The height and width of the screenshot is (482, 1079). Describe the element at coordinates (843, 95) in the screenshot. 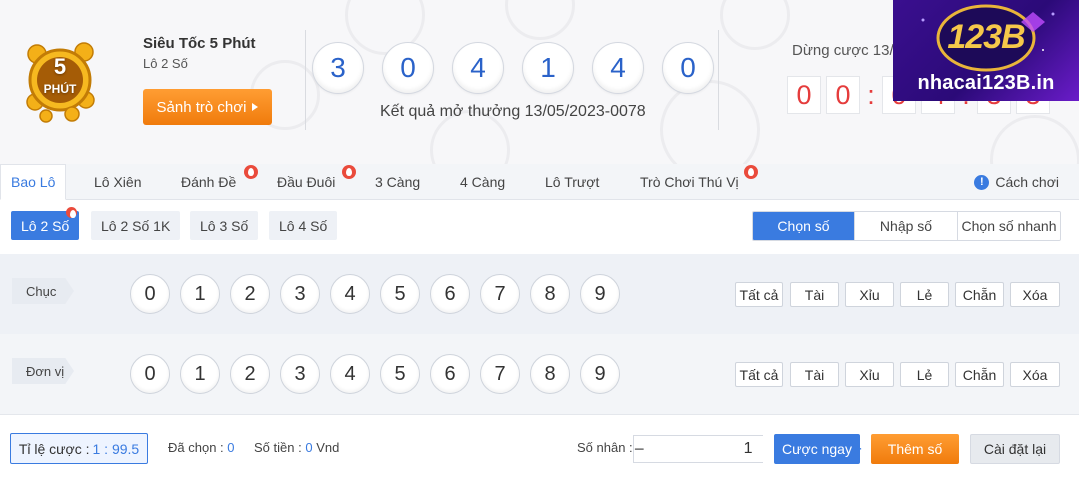

I see `timer-digit: 0` at that location.